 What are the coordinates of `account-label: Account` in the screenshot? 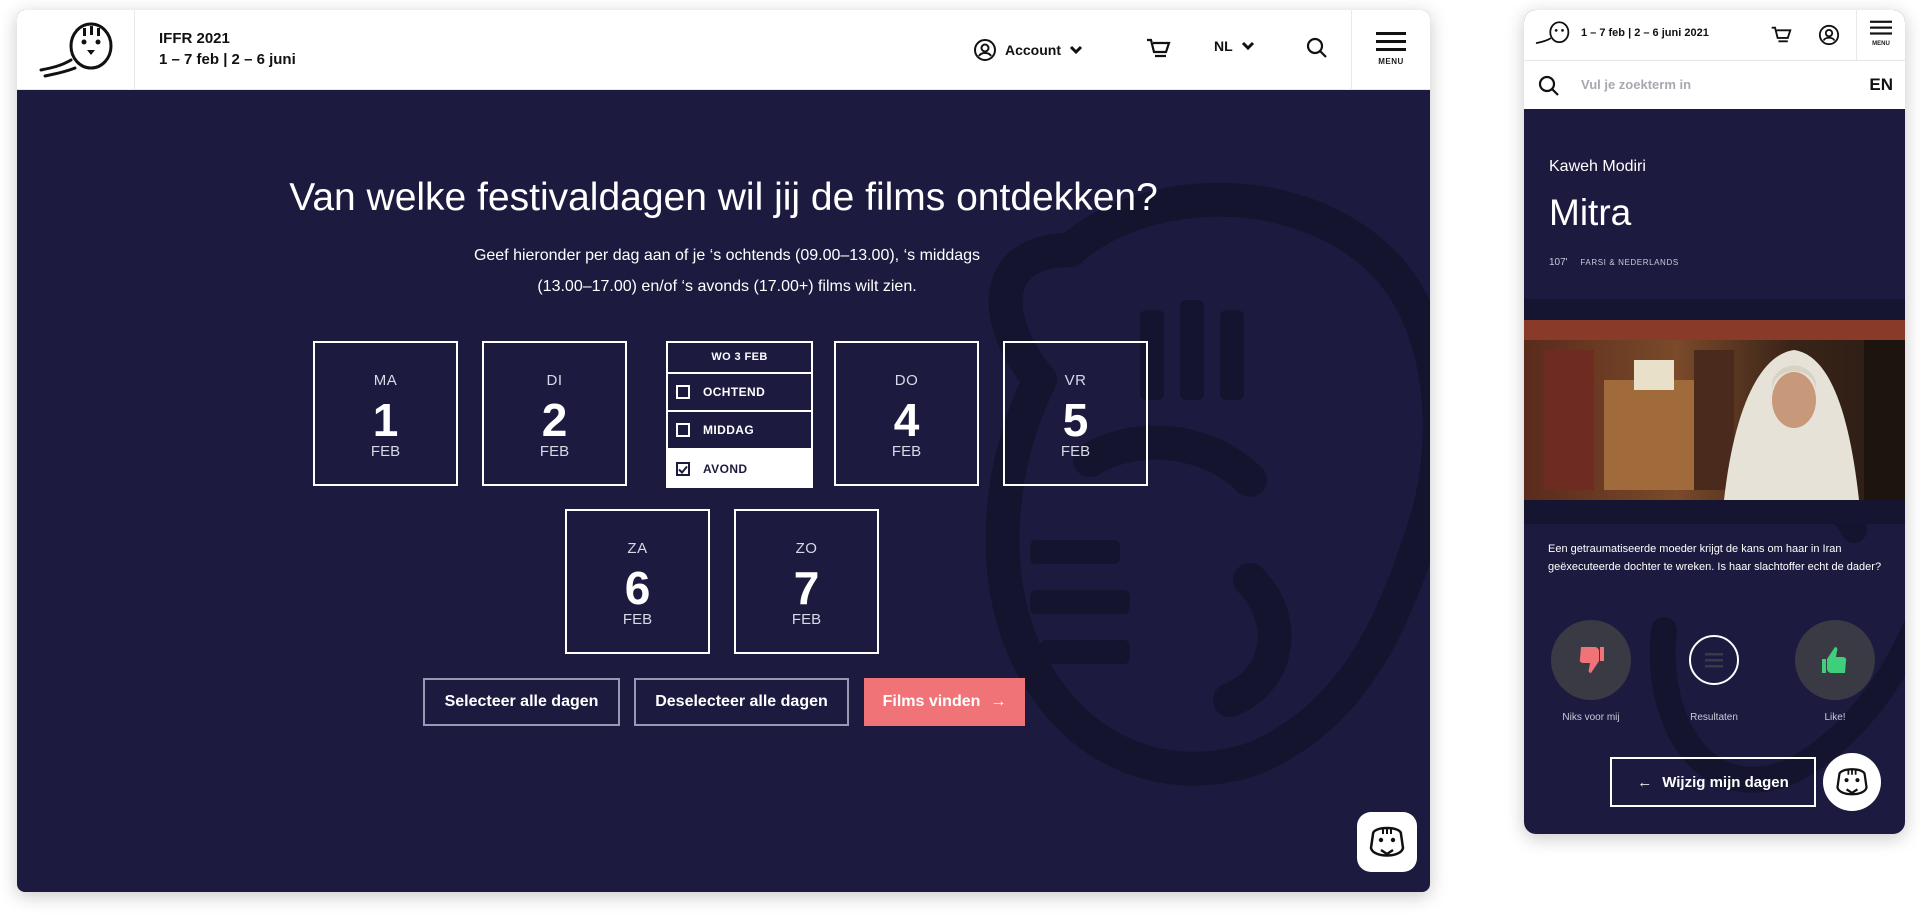 It's located at (1033, 50).